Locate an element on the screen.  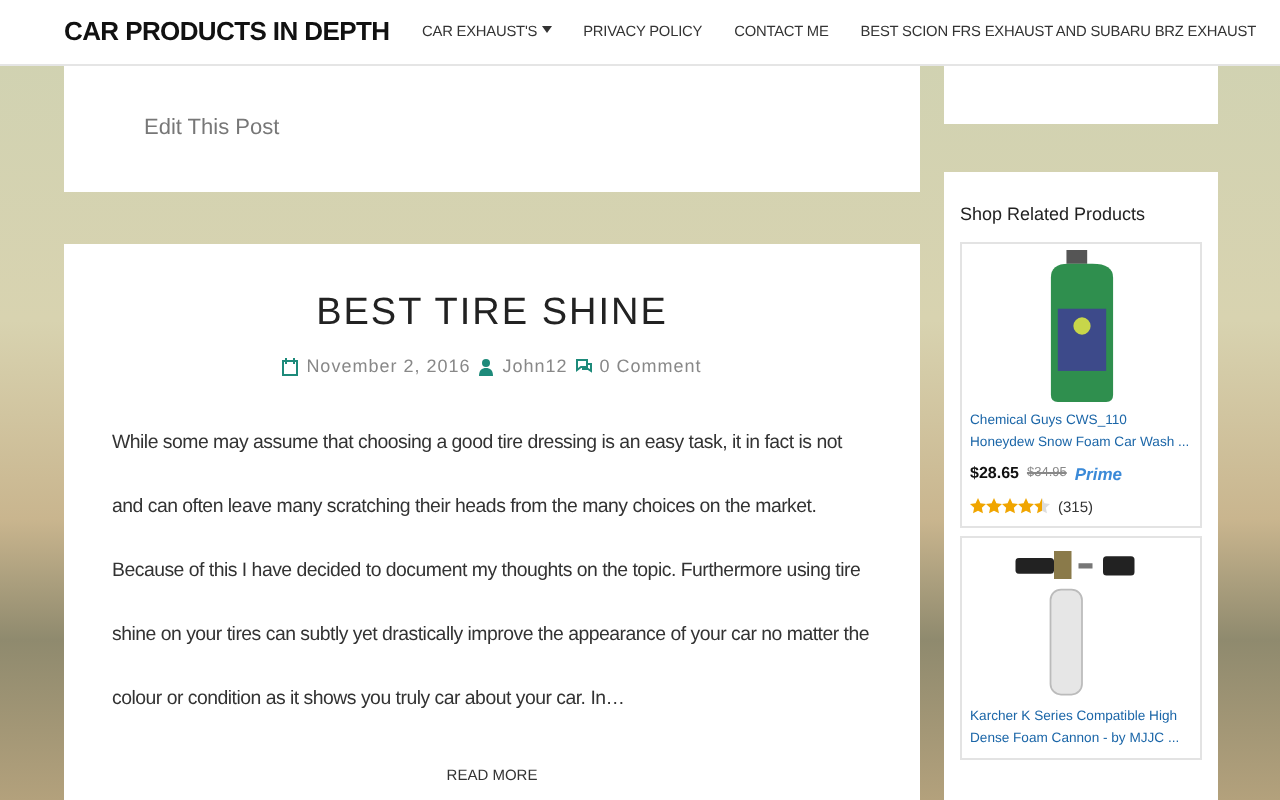
prime-label: Prime is located at coordinates (1098, 474).